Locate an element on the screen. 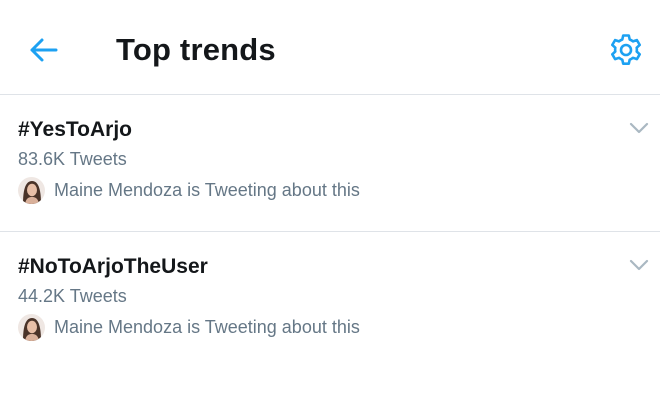 Image resolution: width=660 pixels, height=400 pixels. arrow-left-icon is located at coordinates (44, 50).